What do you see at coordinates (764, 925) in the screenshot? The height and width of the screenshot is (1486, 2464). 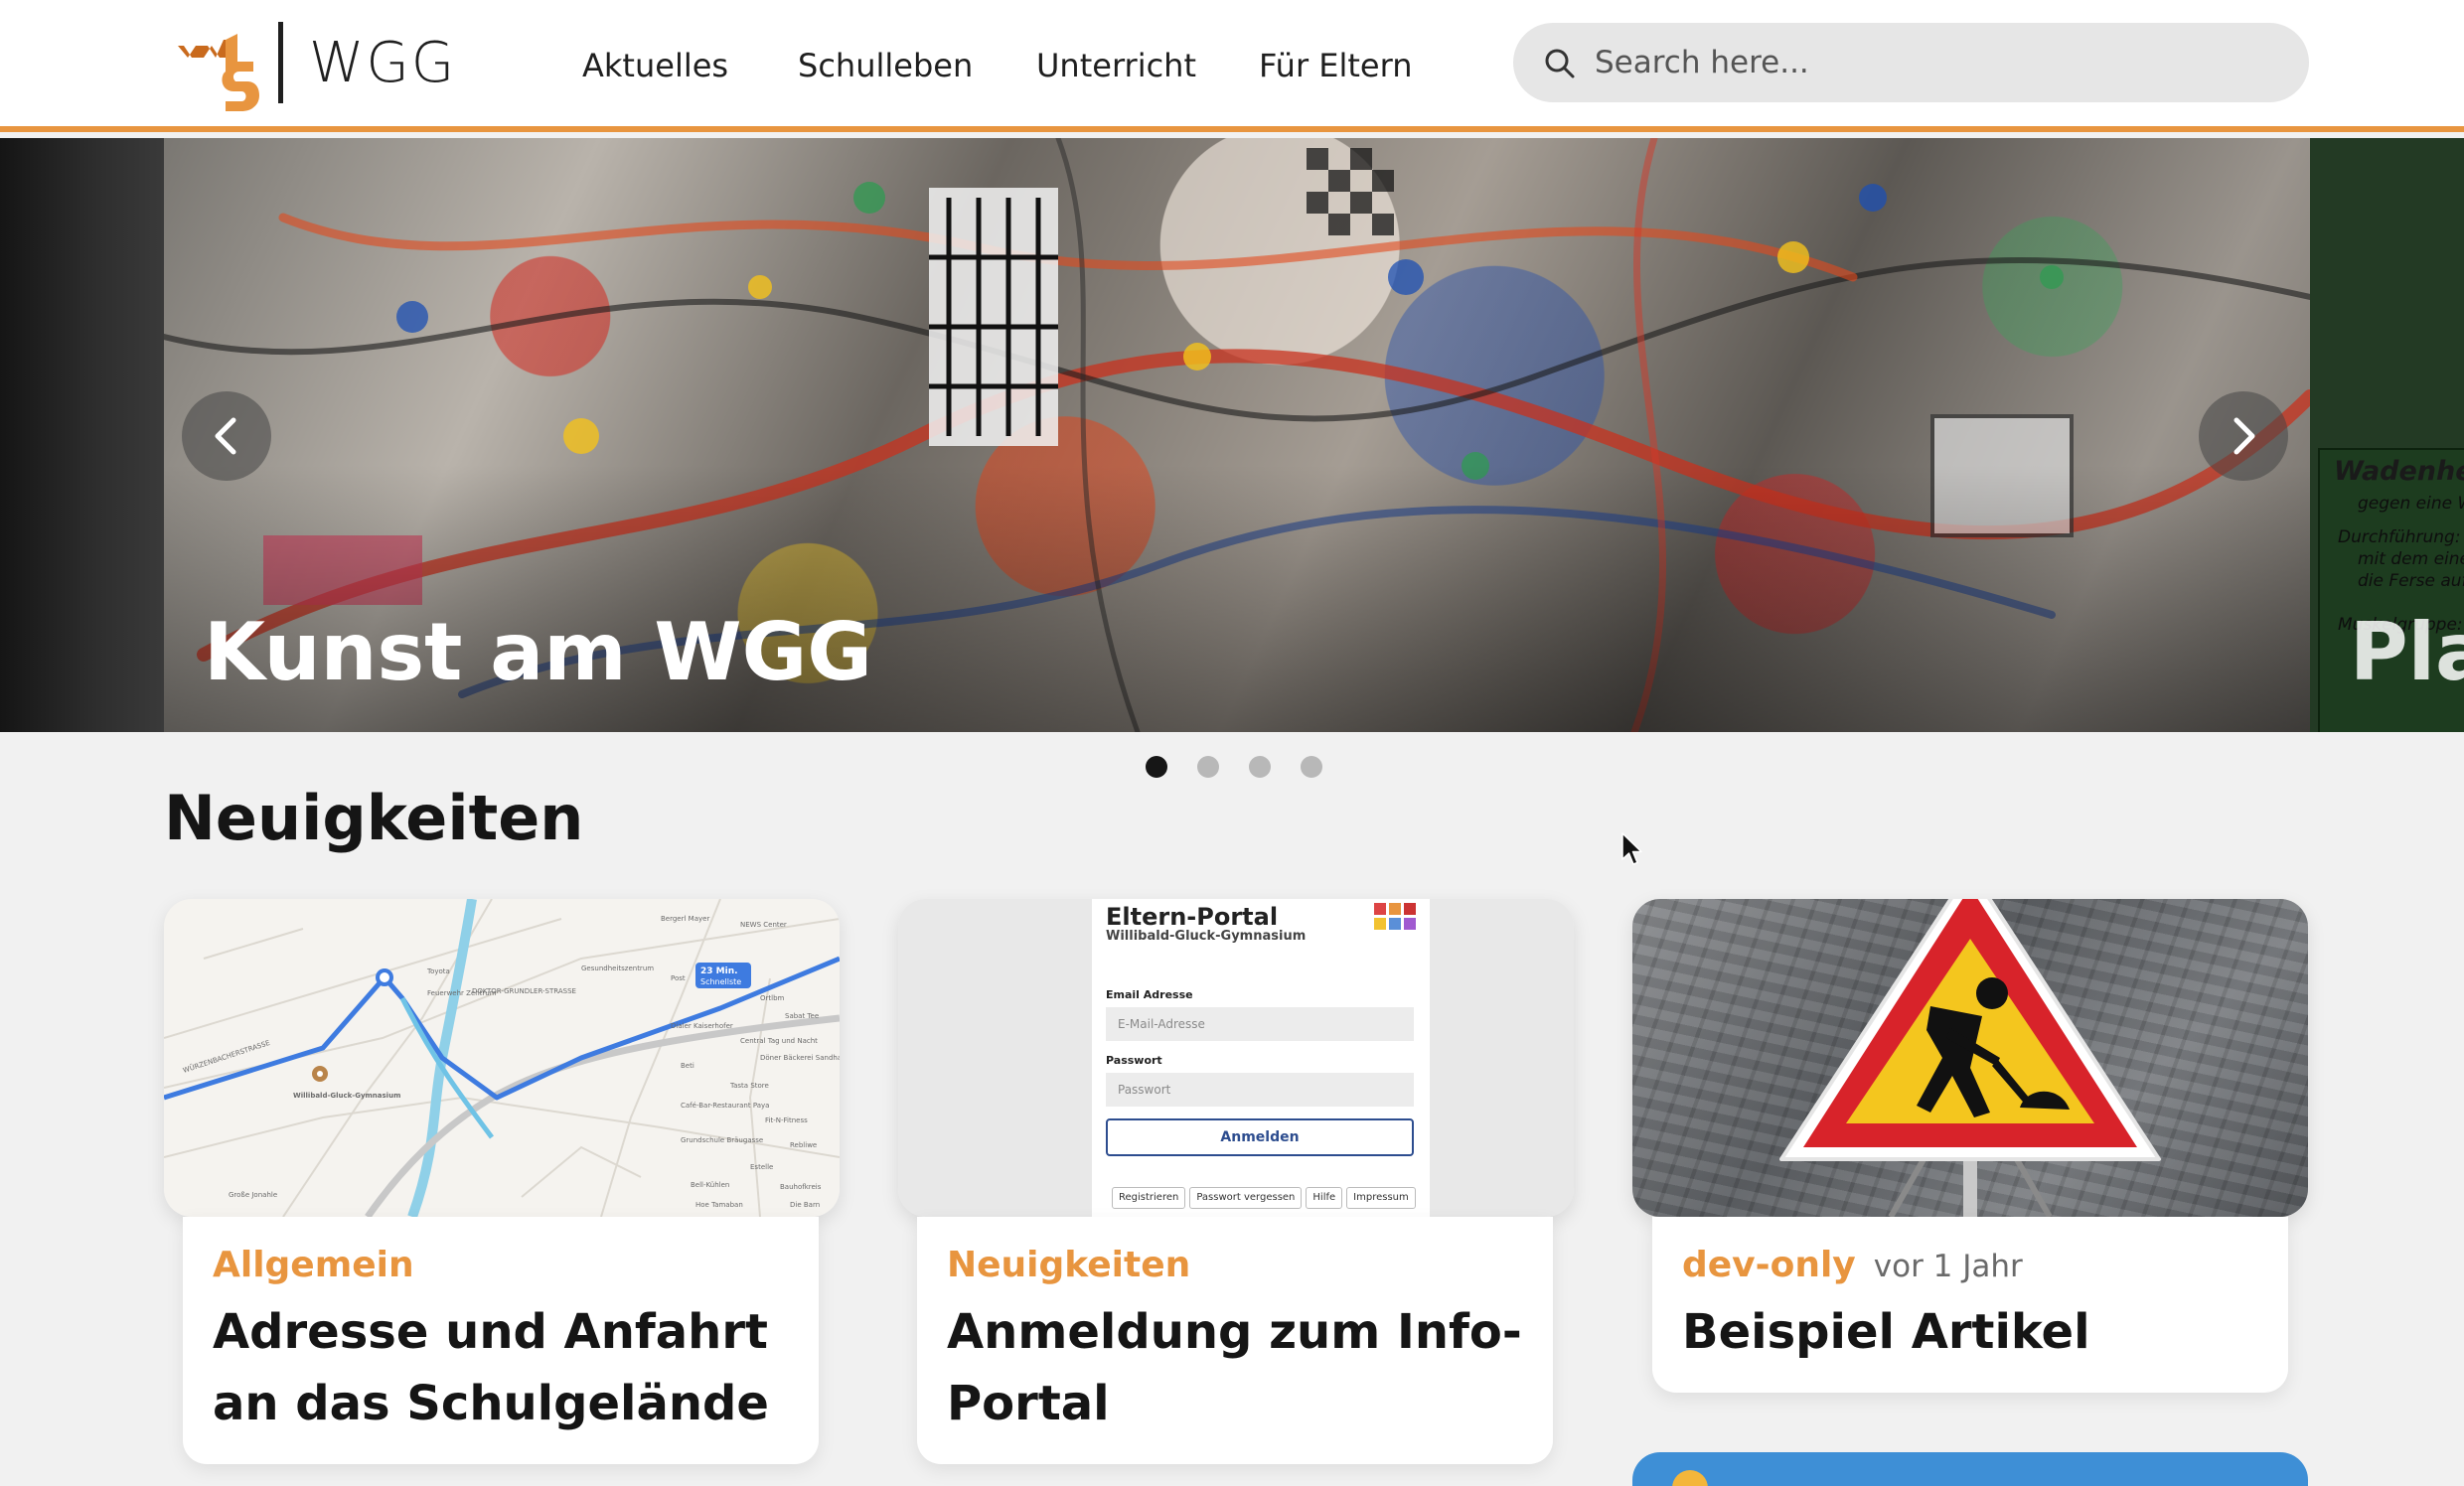 I see `map-label: NEWS Center` at bounding box center [764, 925].